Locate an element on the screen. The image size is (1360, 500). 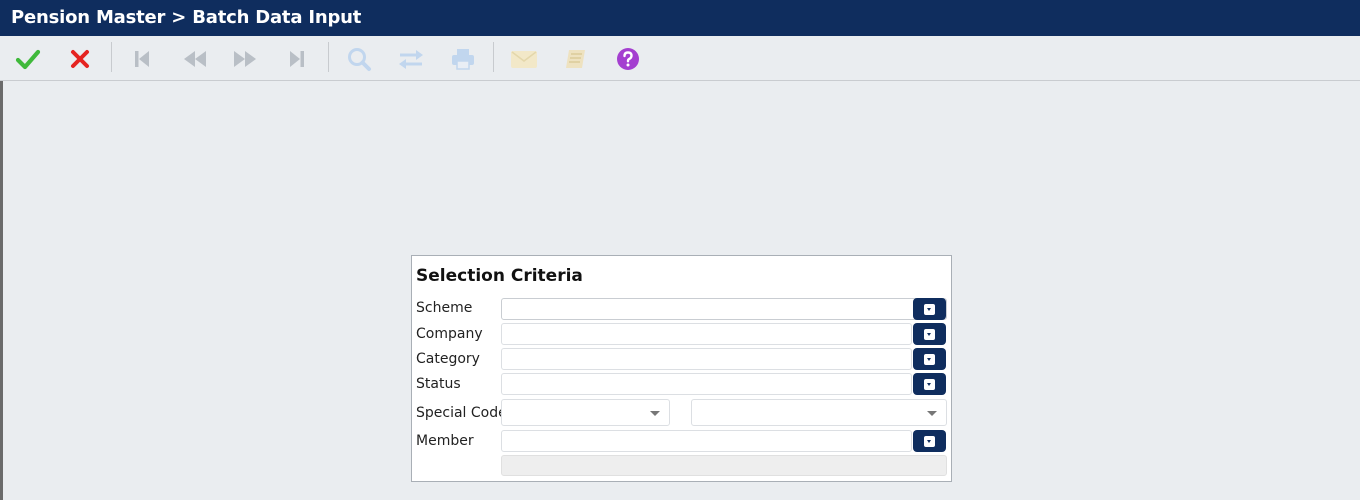
company-lookup-button is located at coordinates (929, 334).